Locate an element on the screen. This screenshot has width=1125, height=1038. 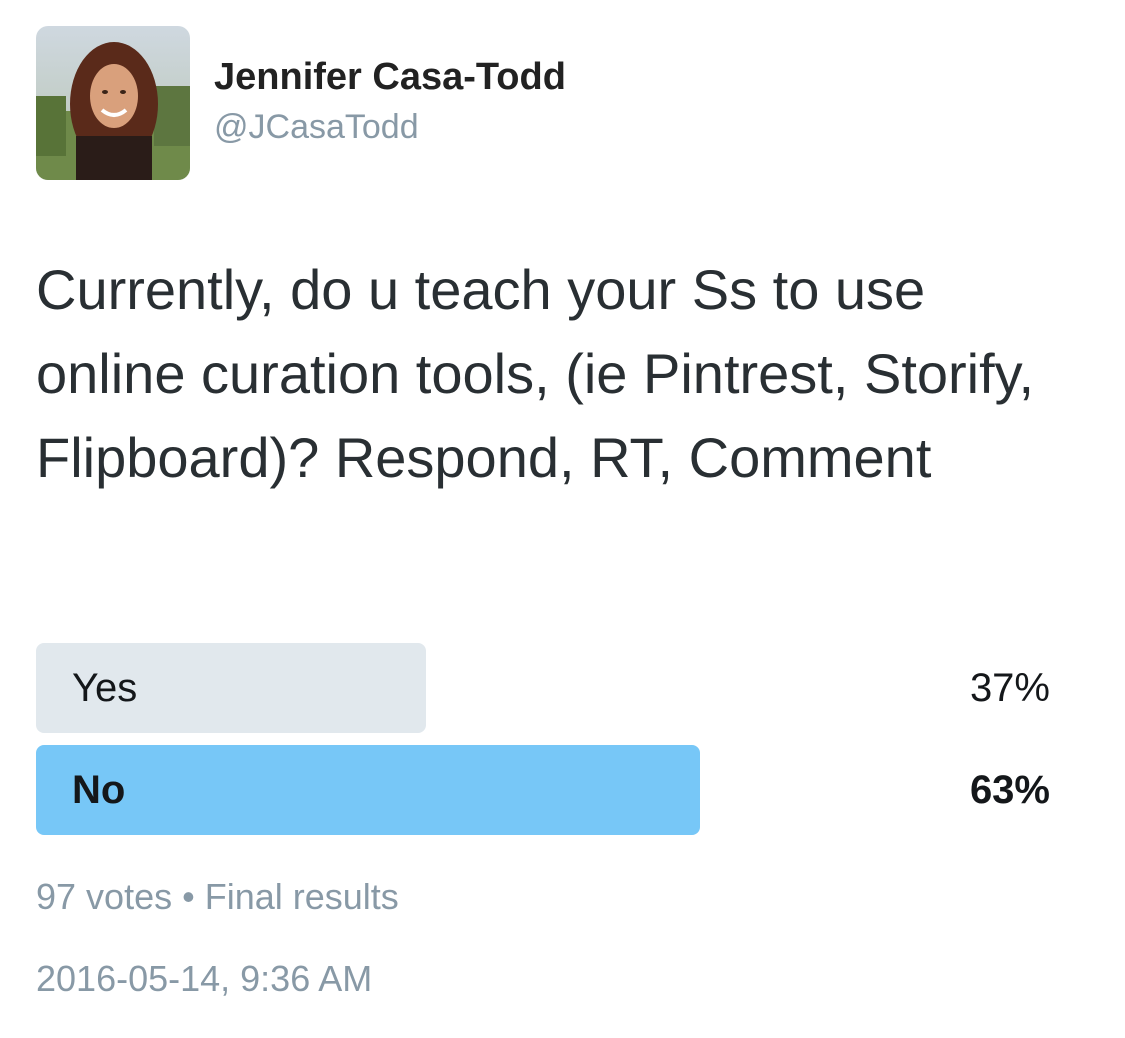
poll-option-yes: Yes 37% is located at coordinates (543, 688).